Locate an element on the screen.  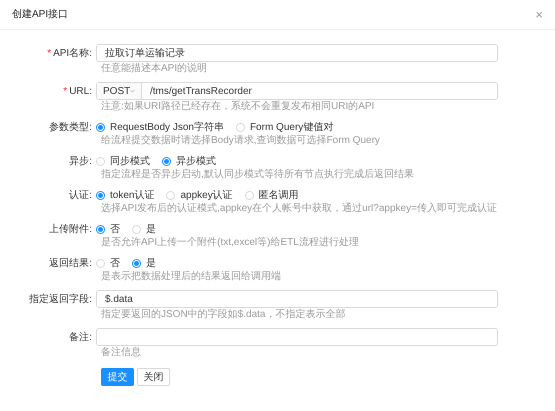
field-hint: 注意:如果URI路径已经存在，系统不会重复发布相同URI的API is located at coordinates (237, 106).